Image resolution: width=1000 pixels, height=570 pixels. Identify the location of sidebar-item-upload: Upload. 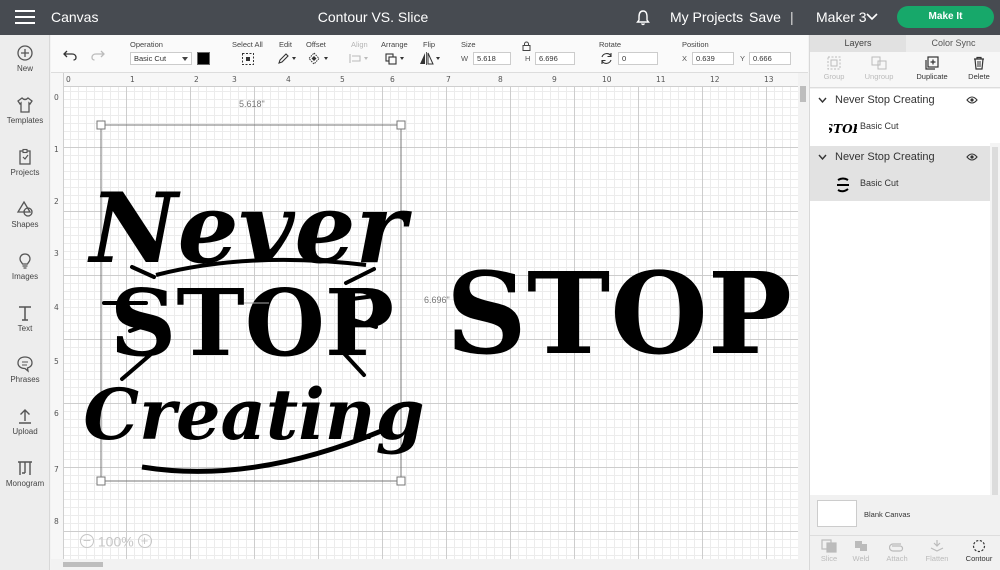
(25, 421).